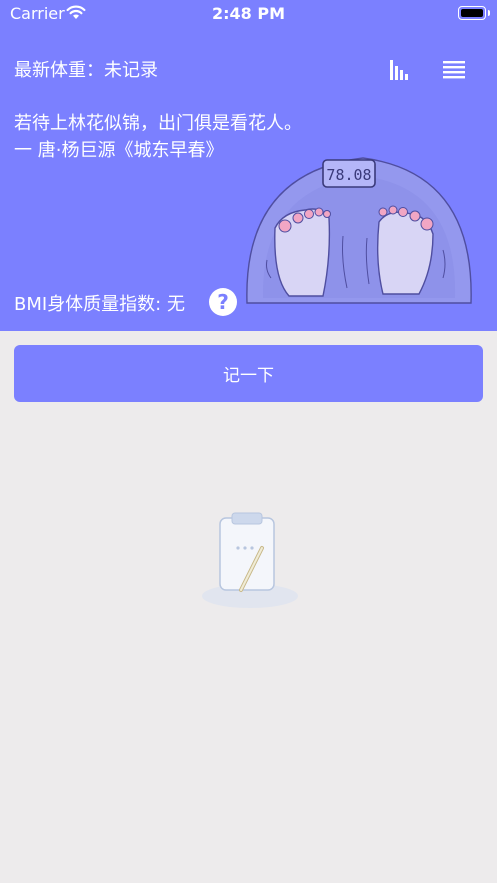  I want to click on record-button: 记一下, so click(248, 373).